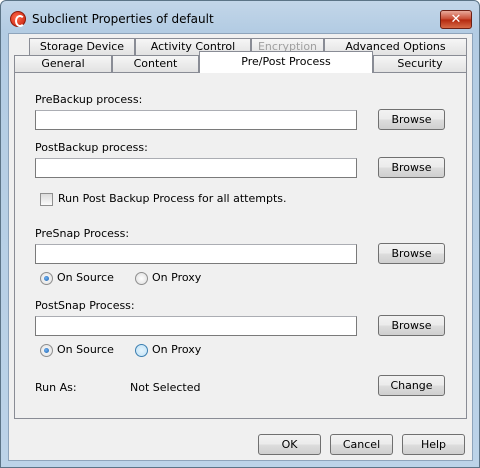  What do you see at coordinates (196, 168) in the screenshot?
I see `postbackup-input` at bounding box center [196, 168].